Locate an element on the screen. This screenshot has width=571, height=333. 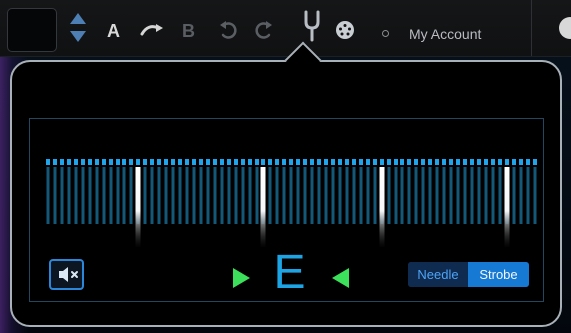
mute-button is located at coordinates (66, 274).